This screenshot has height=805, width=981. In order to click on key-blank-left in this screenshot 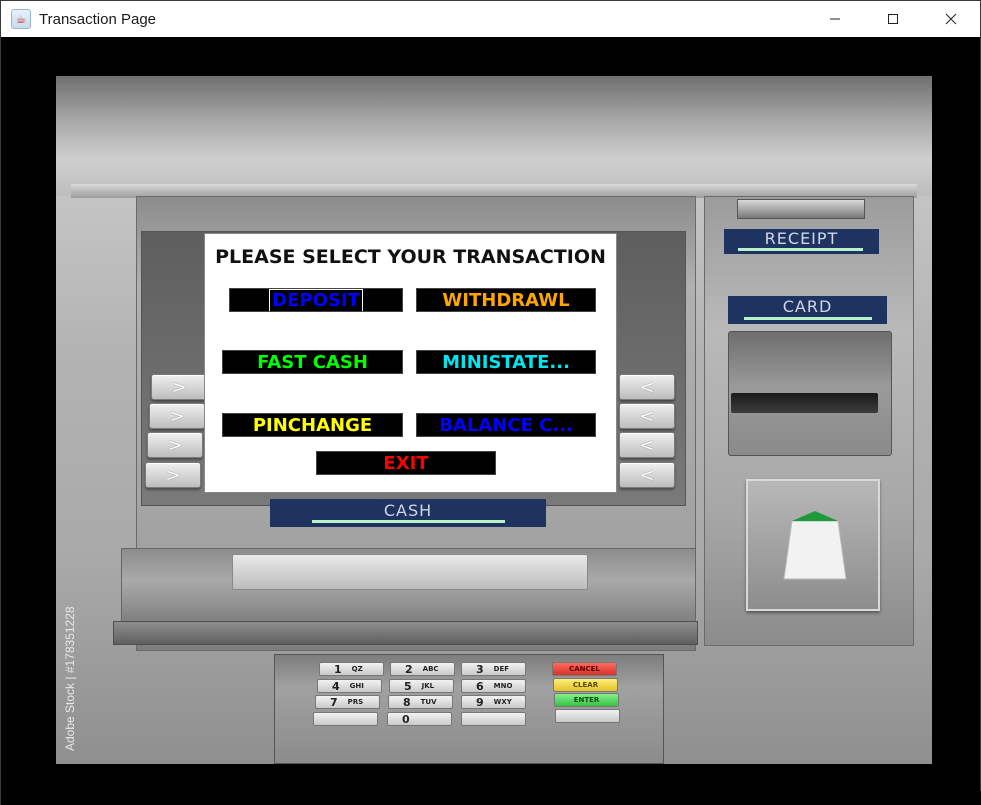, I will do `click(345, 719)`.